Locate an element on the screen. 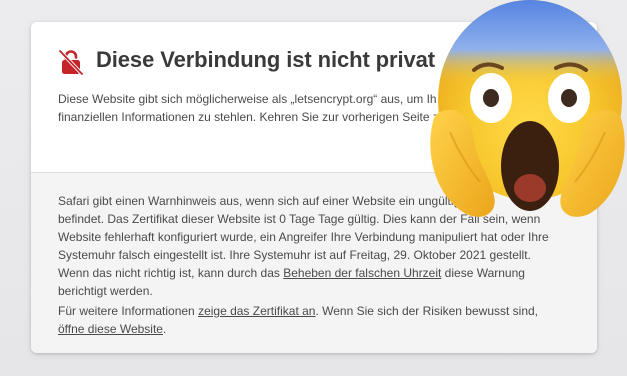 The height and width of the screenshot is (376, 627). more-info-line: öffne diese Website. is located at coordinates (323, 329).